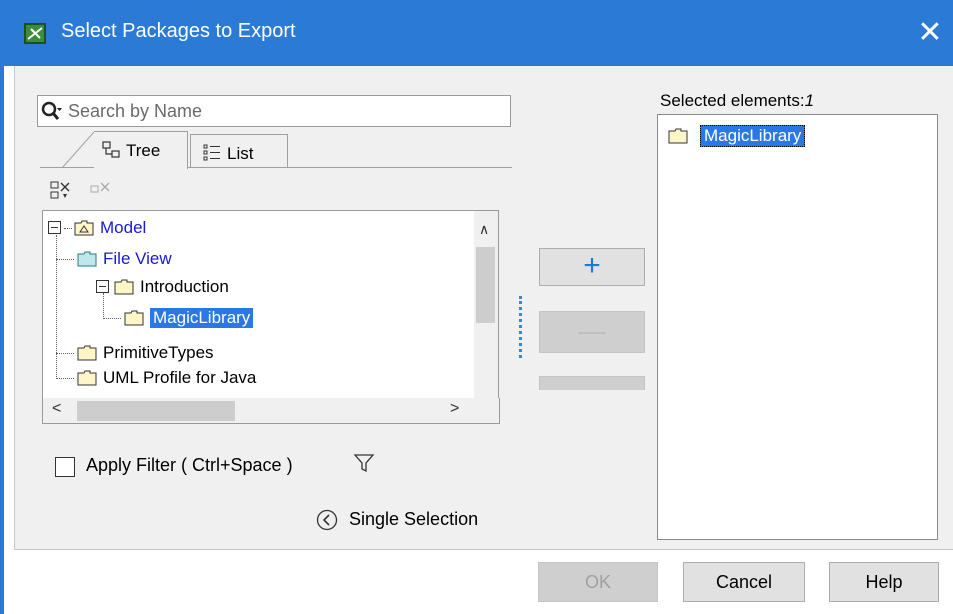 This screenshot has width=953, height=614. I want to click on scroll-left-icon: <, so click(56, 409).